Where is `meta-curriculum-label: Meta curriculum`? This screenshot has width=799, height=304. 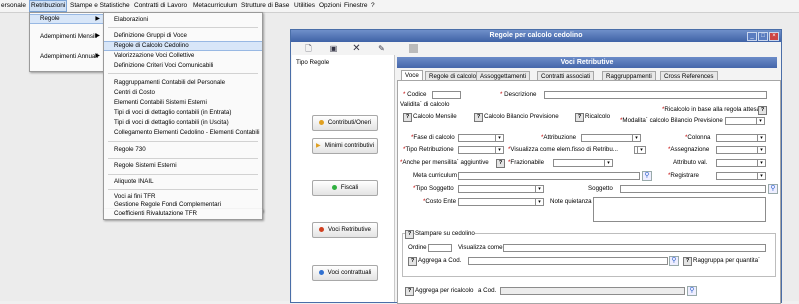 meta-curriculum-label: Meta curriculum is located at coordinates (435, 175).